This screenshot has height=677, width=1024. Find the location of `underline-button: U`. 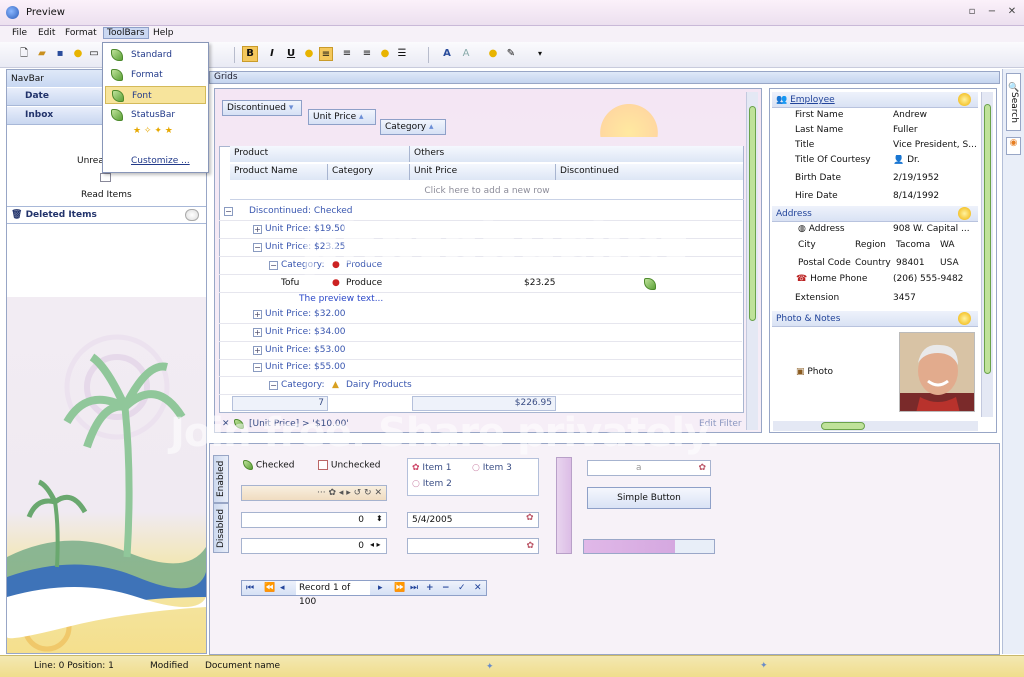

underline-button: U is located at coordinates (291, 54).